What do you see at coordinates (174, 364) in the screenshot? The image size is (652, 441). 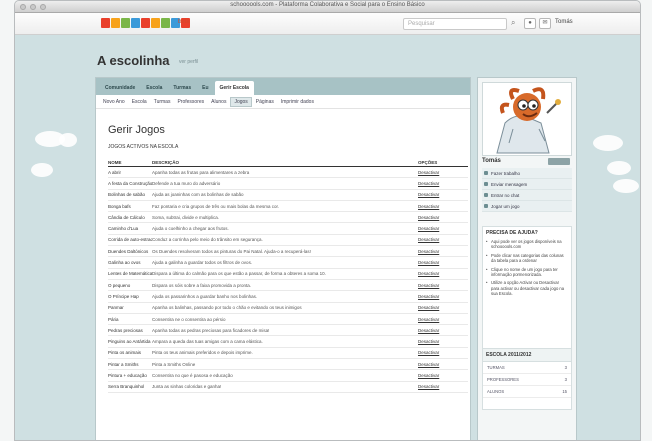 I see `game-description: Pinta a Smiths Online` at bounding box center [174, 364].